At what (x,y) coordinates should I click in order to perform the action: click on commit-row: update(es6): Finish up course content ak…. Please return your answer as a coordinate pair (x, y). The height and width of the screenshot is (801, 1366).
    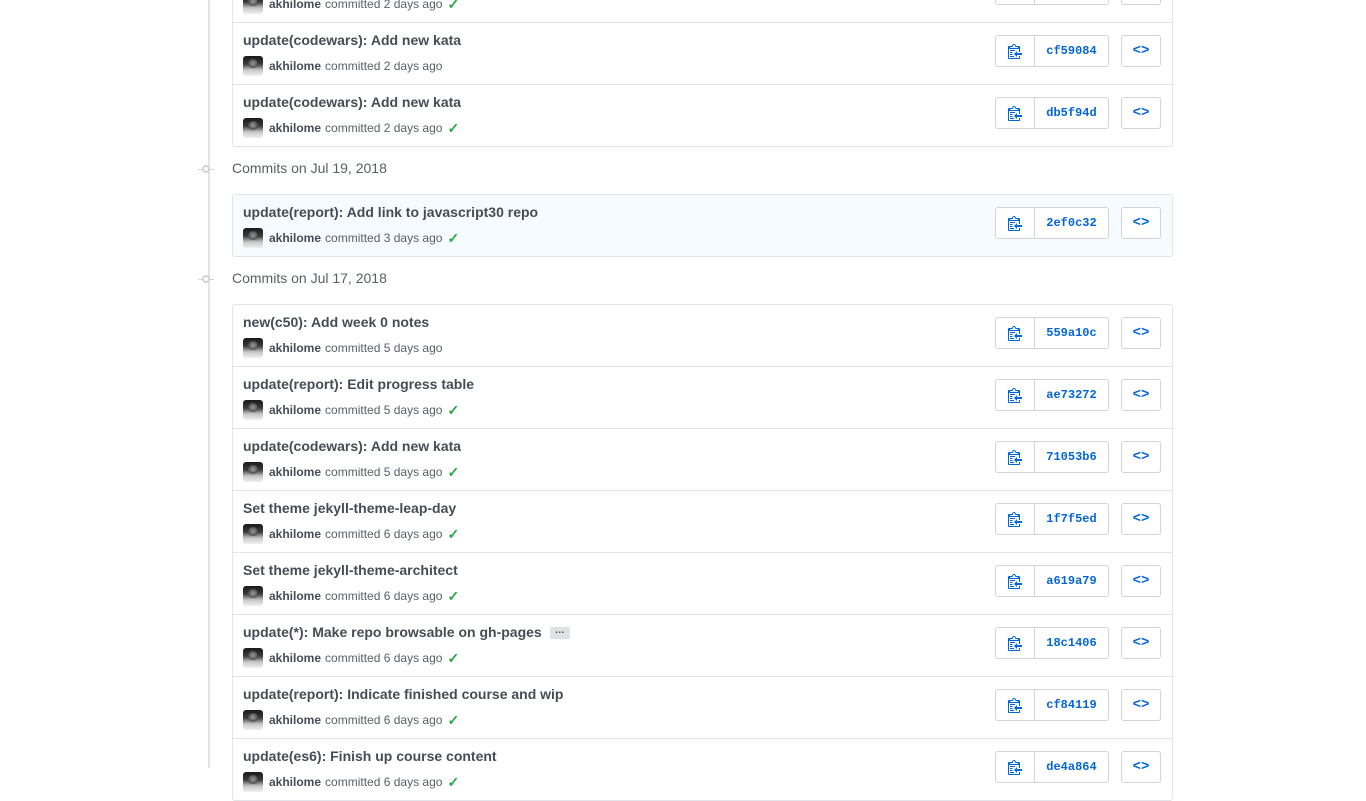
    Looking at the image, I should click on (702, 769).